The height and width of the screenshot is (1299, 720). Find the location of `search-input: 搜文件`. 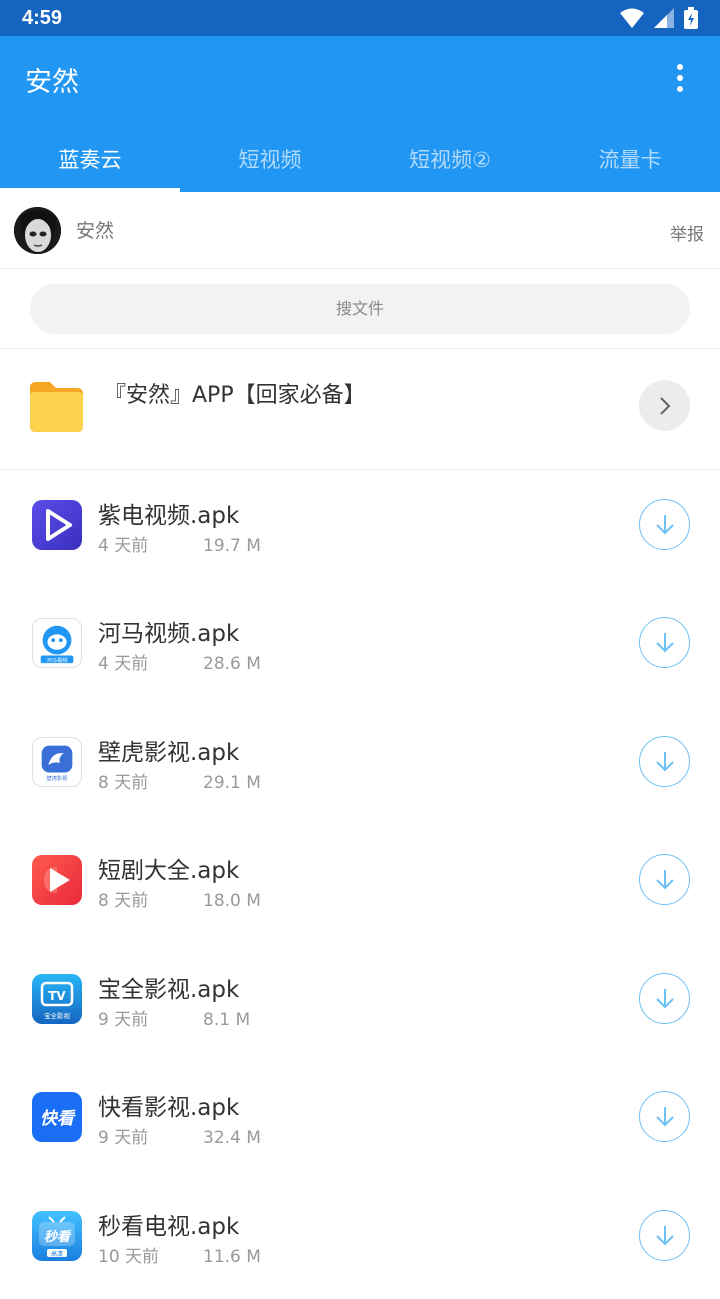

search-input: 搜文件 is located at coordinates (360, 309).